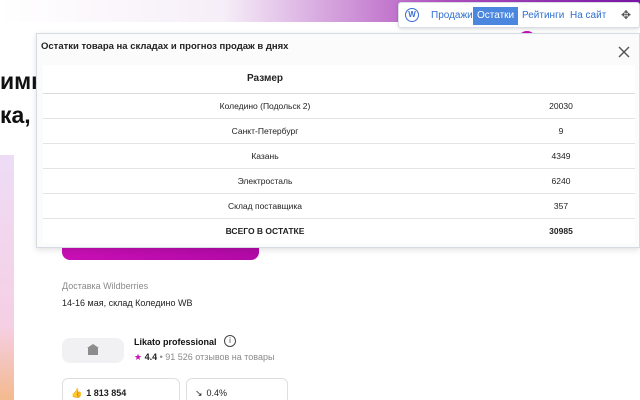  Describe the element at coordinates (561, 131) in the screenshot. I see `warehouse-qty: 9` at that location.